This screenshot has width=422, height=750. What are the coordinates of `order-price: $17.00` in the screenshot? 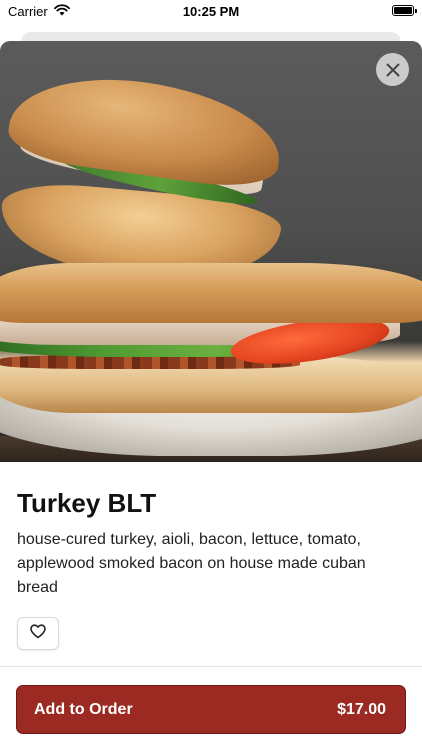 It's located at (361, 709).